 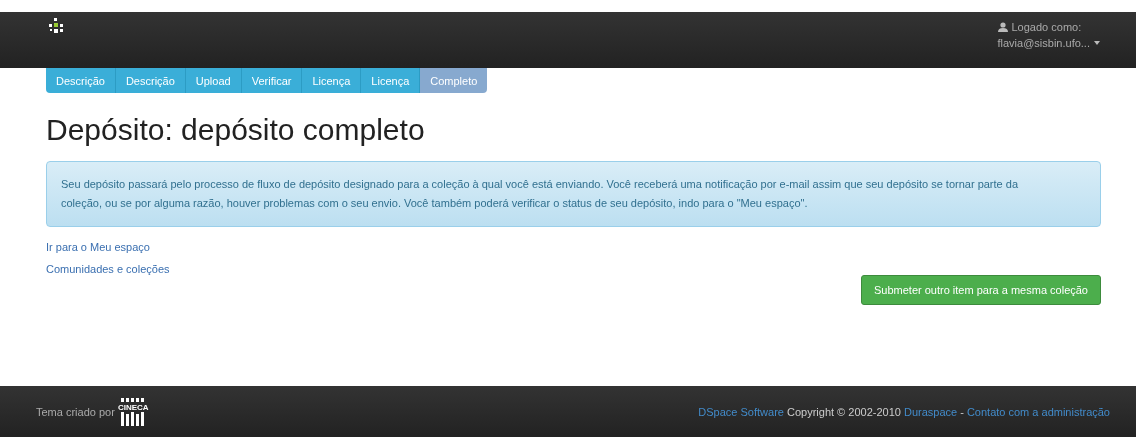 What do you see at coordinates (56, 26) in the screenshot?
I see `logo-icon` at bounding box center [56, 26].